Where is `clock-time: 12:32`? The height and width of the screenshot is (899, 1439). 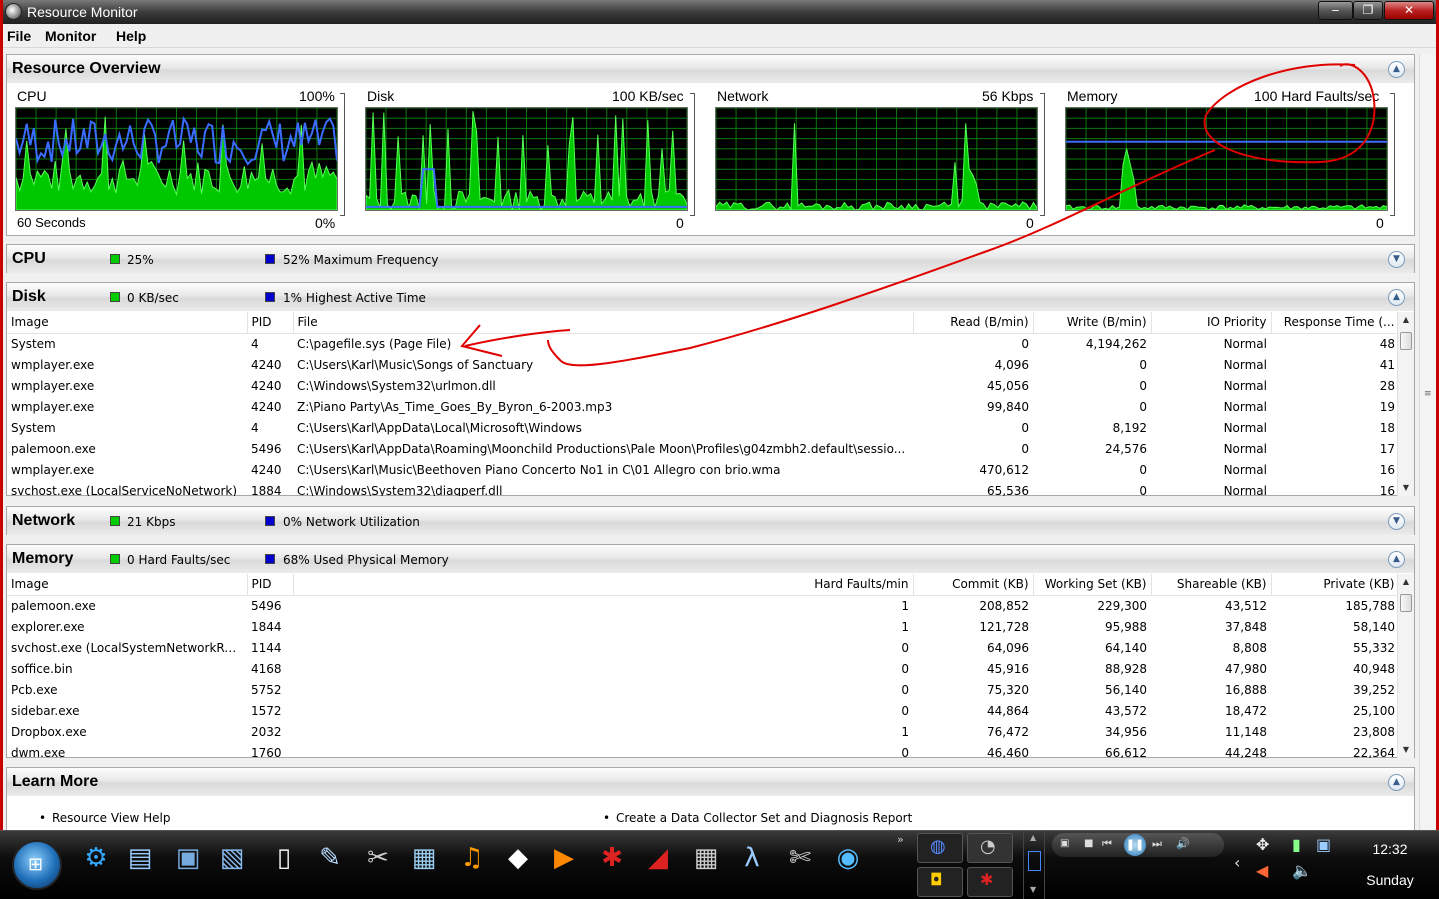 clock-time: 12:32 is located at coordinates (1390, 849).